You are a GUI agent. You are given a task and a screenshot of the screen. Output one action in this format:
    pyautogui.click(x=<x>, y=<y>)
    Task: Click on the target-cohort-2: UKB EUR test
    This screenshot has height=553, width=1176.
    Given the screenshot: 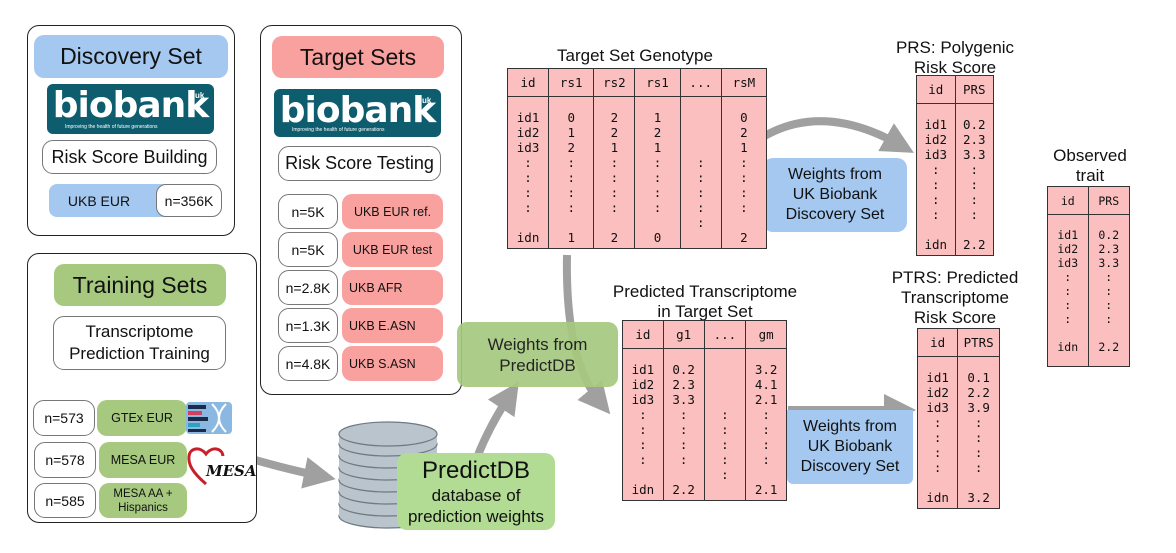 What is the action you would take?
    pyautogui.click(x=392, y=249)
    